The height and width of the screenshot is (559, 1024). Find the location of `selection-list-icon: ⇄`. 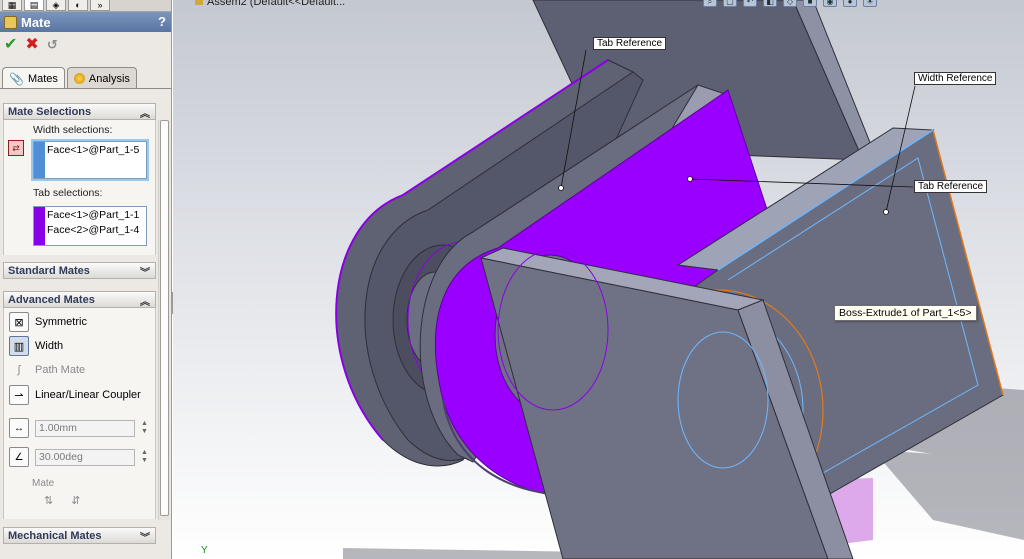

selection-list-icon: ⇄ is located at coordinates (16, 148).